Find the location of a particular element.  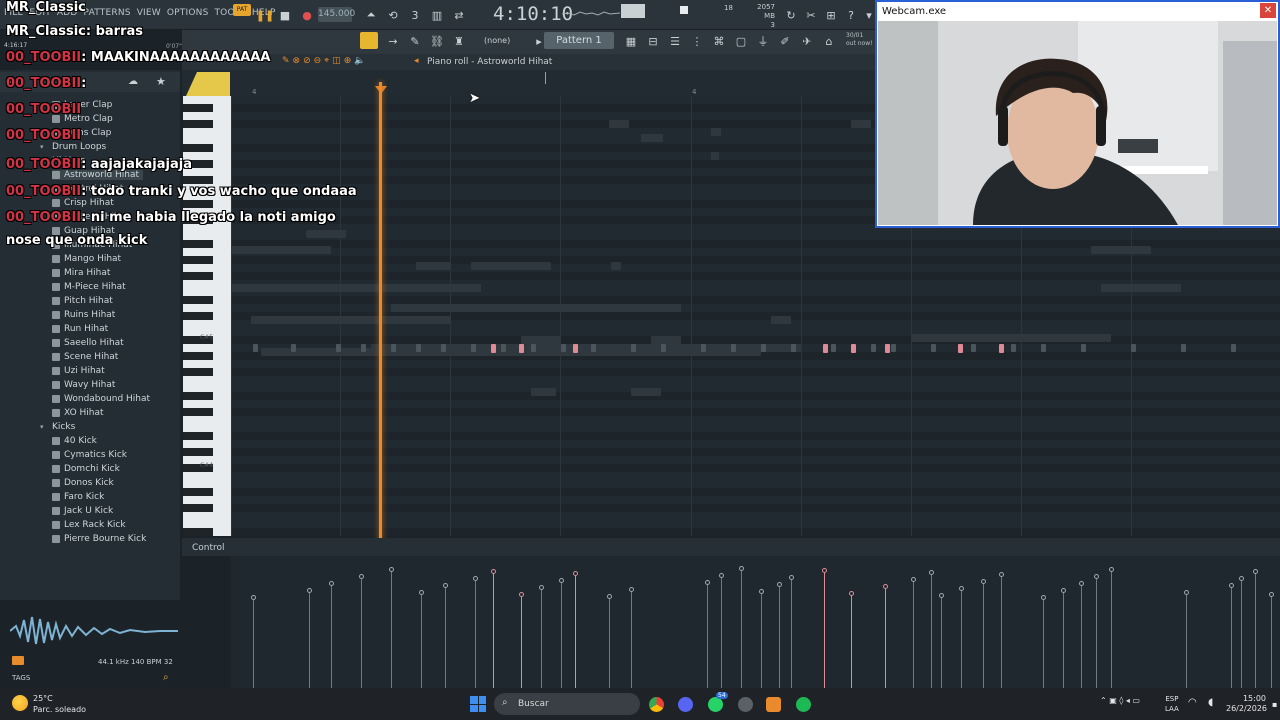

metronome-icon: ⏶ is located at coordinates (371, 15).